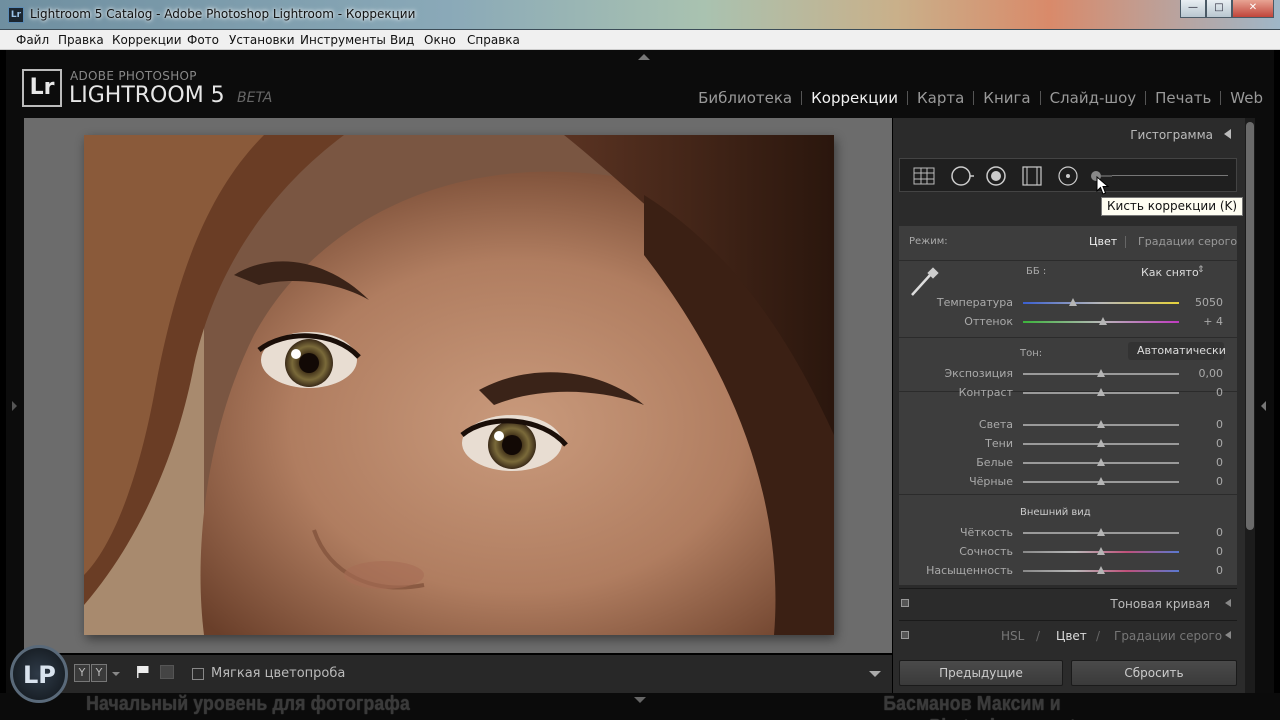 The height and width of the screenshot is (720, 1280). I want to click on auto-tone-button: Автоматически, so click(1177, 351).